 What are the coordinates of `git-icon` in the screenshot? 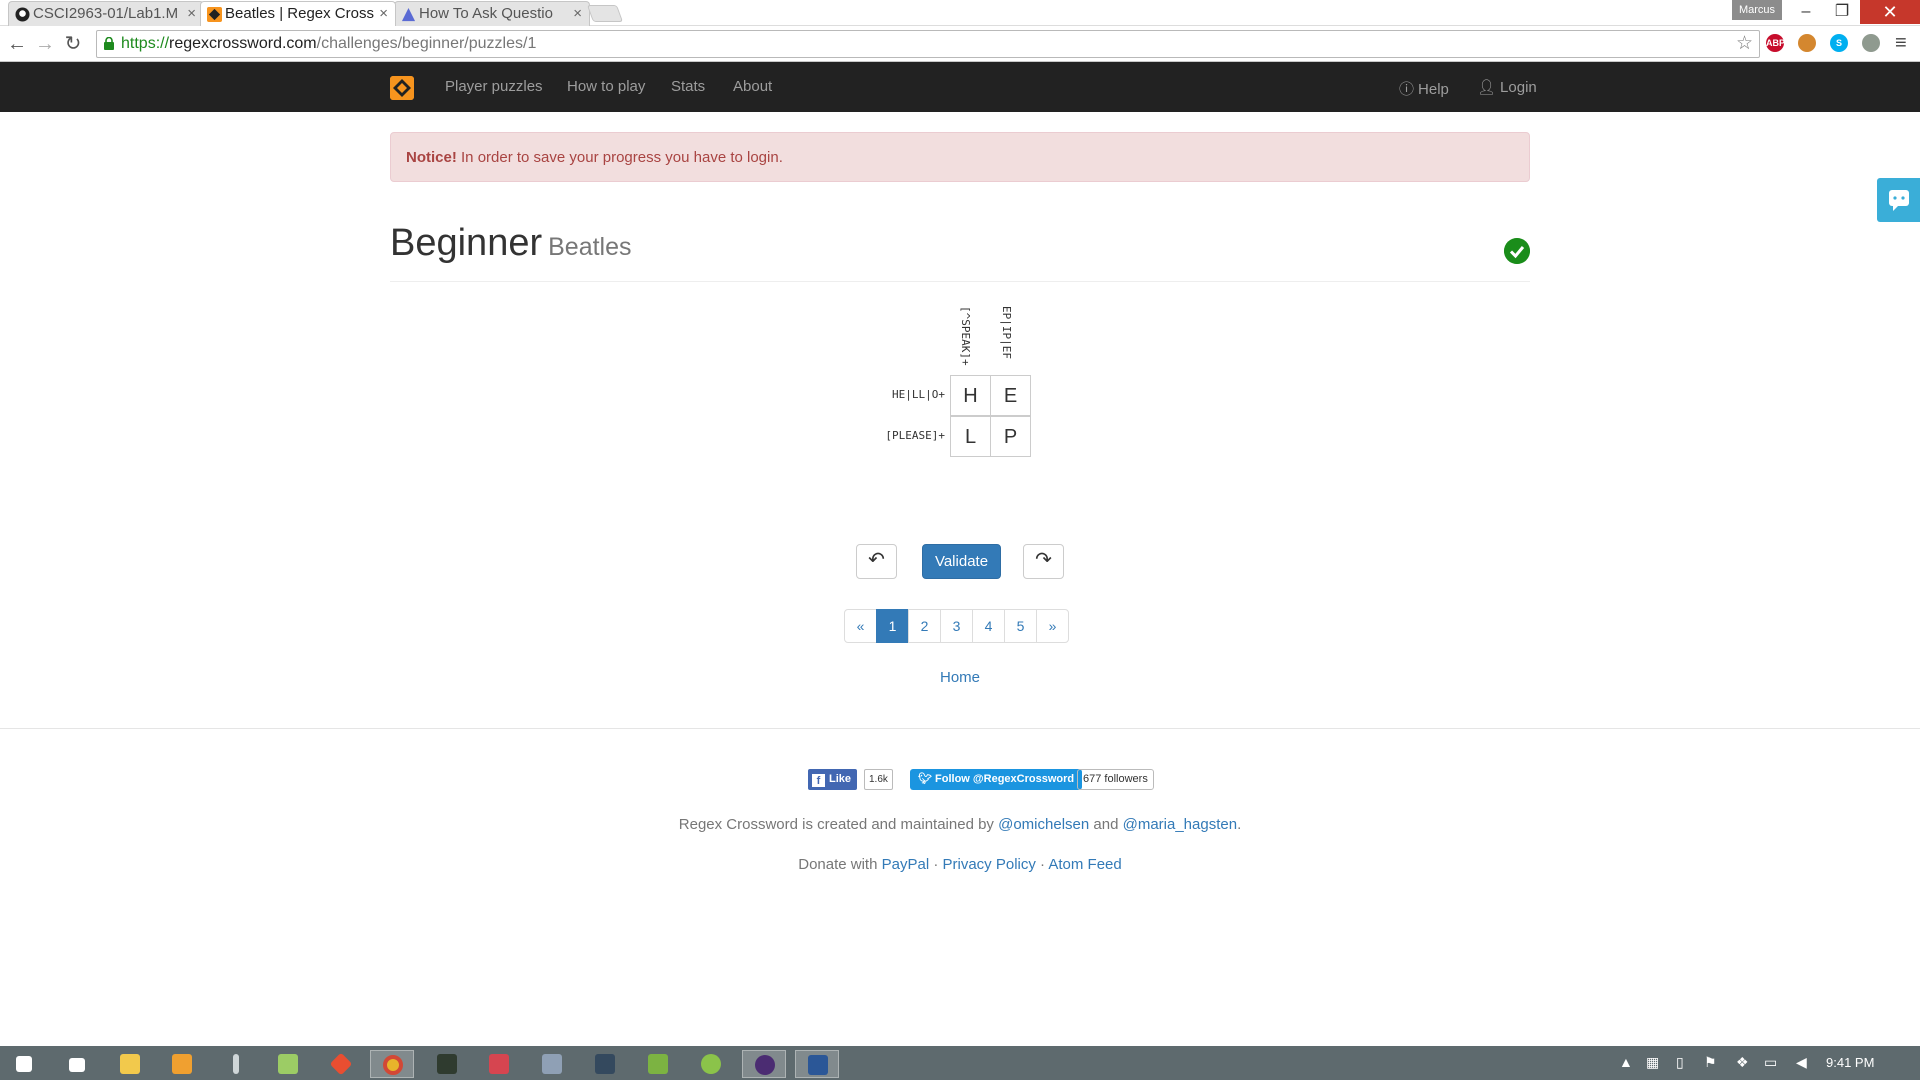 It's located at (341, 1064).